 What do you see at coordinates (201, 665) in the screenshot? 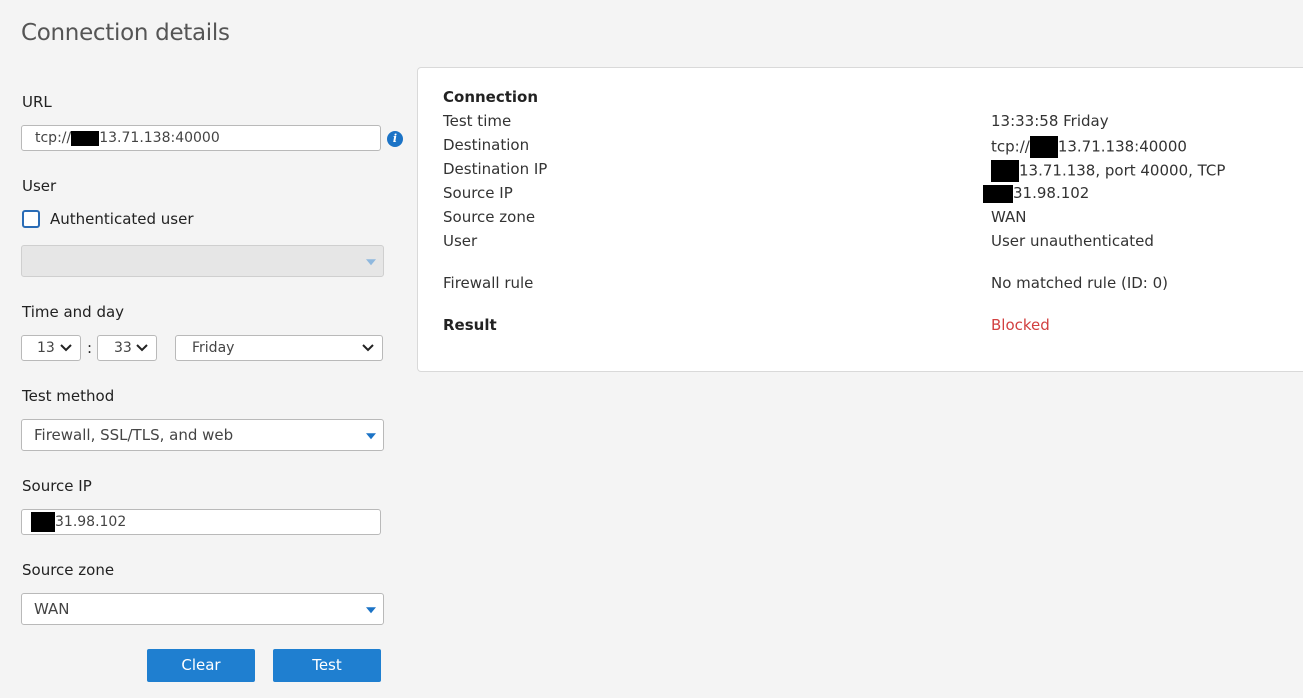
I see `clear-button: Clear` at bounding box center [201, 665].